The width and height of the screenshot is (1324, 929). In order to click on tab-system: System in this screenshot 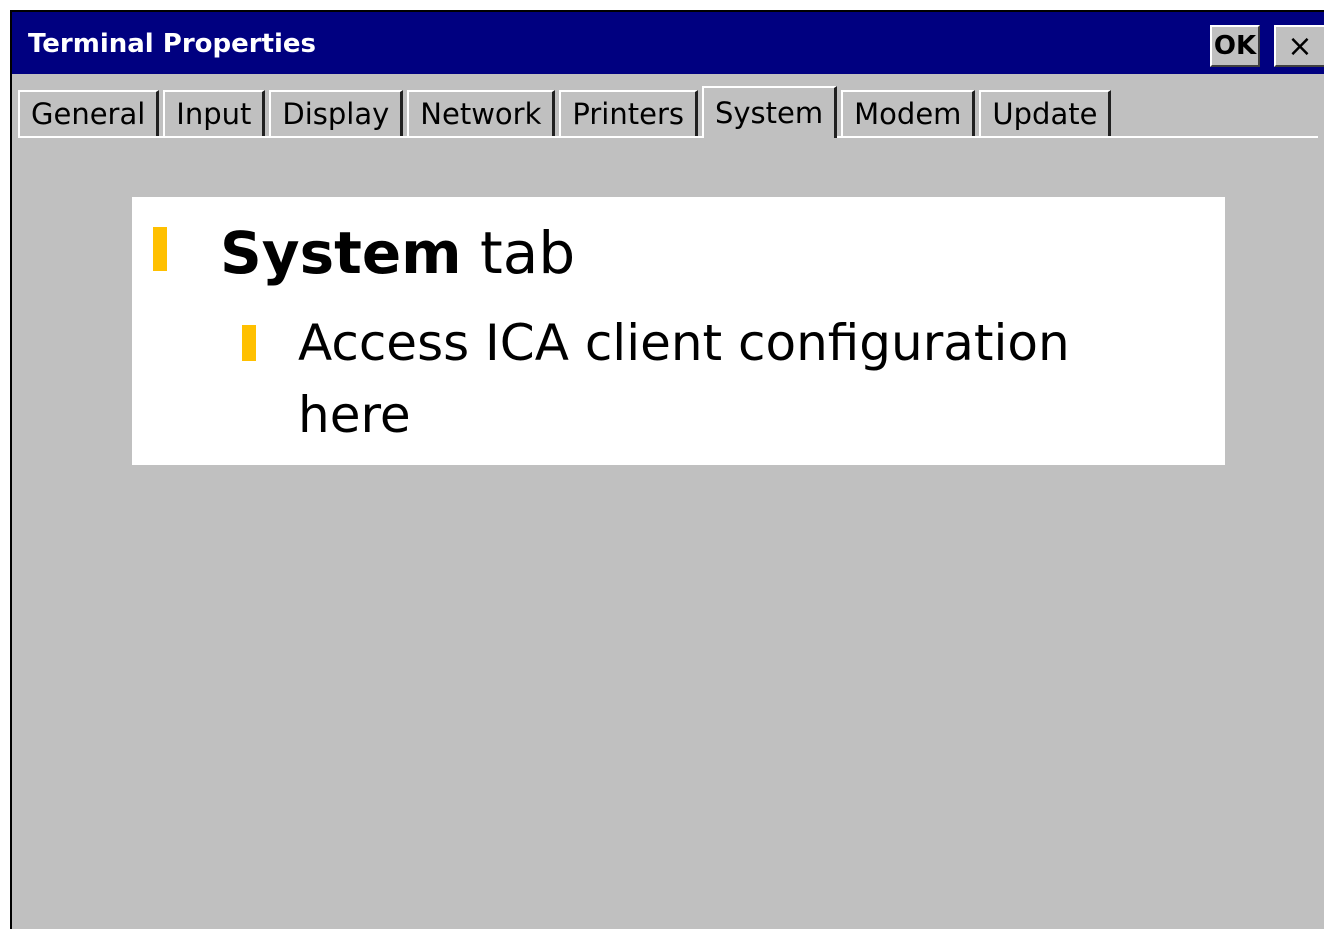, I will do `click(769, 112)`.